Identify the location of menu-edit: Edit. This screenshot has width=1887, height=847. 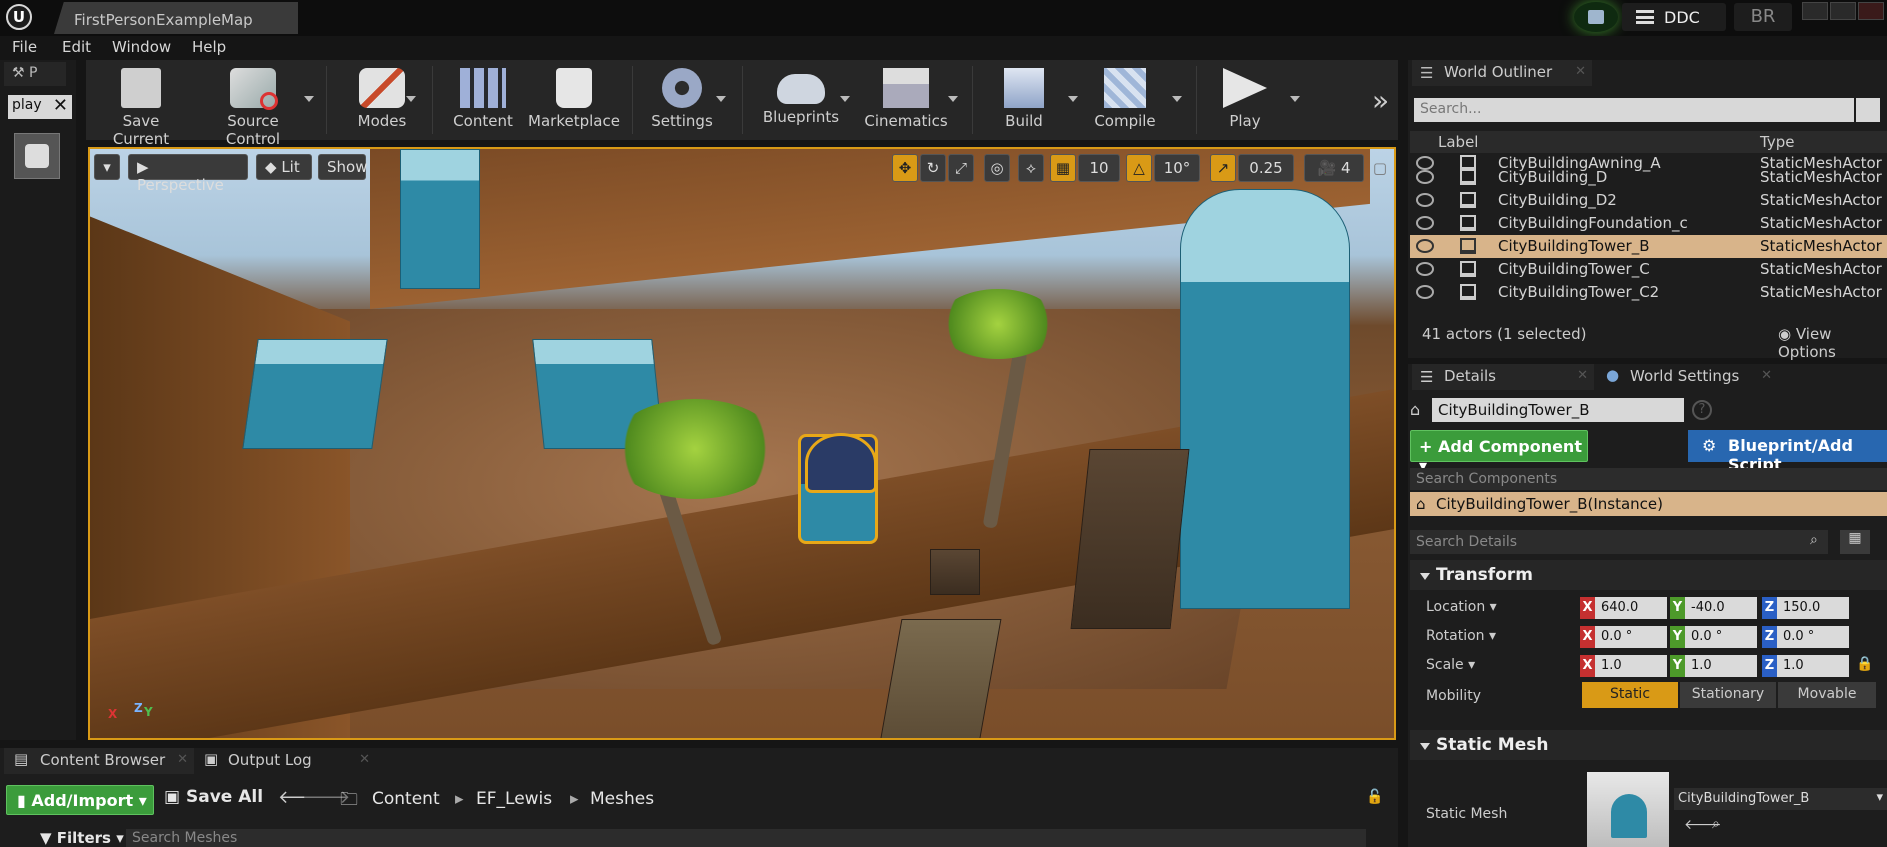
(76, 47).